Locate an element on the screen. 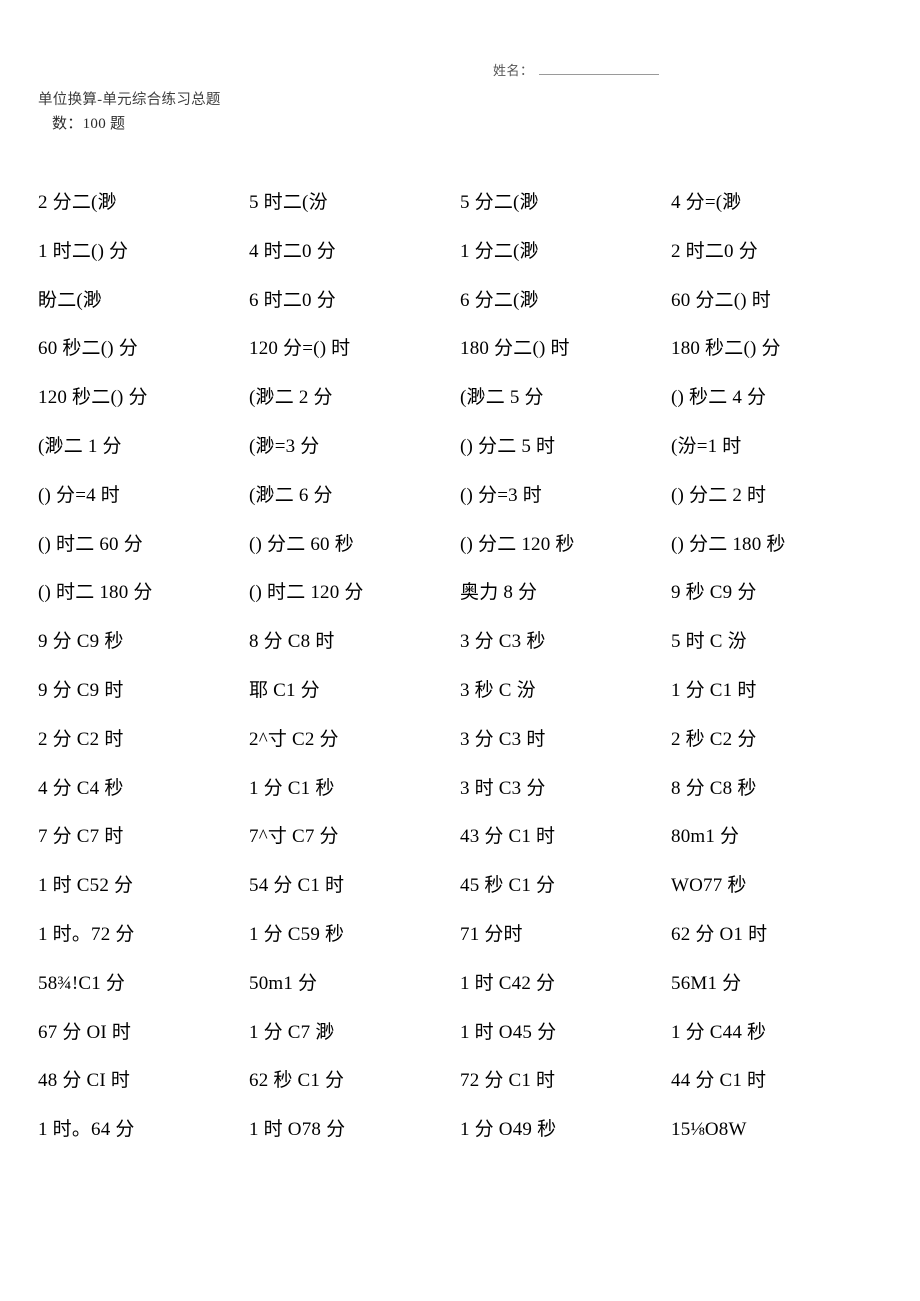  problem-row: 2 分二(渺 5 时二(汾 5 分二(渺 4 分=(渺 is located at coordinates (460, 214).